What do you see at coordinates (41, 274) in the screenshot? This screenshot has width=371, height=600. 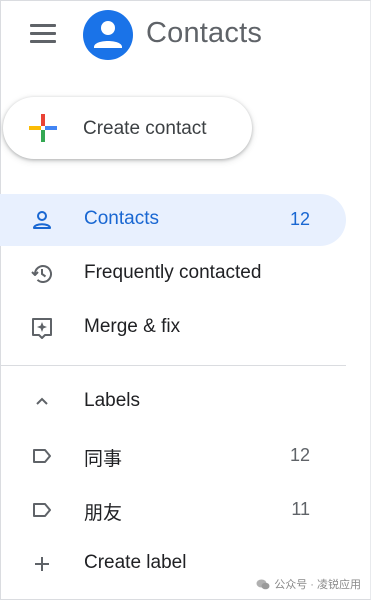 I see `history-icon` at bounding box center [41, 274].